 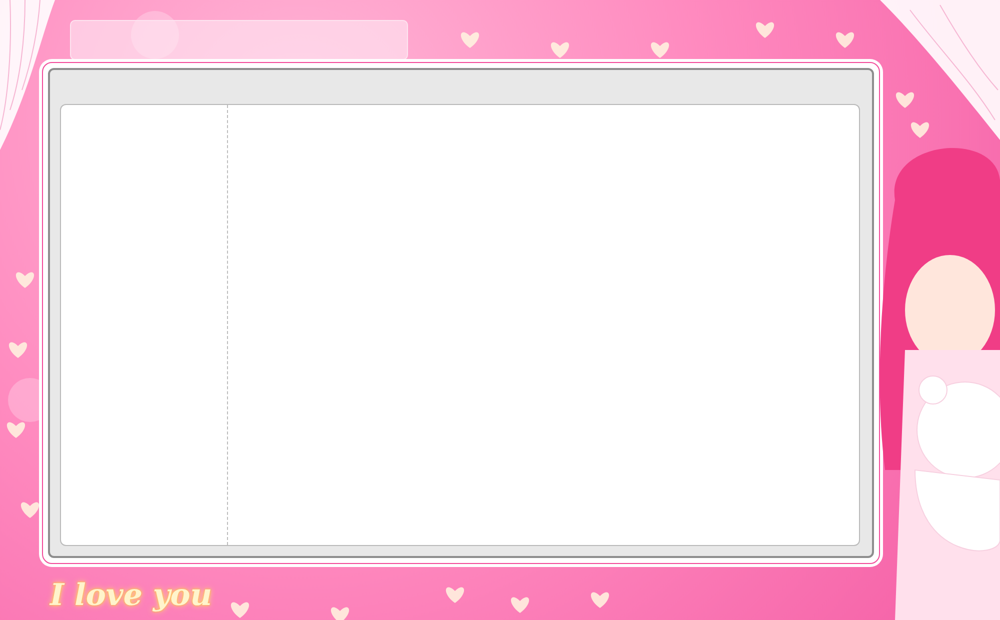 What do you see at coordinates (131, 595) in the screenshot?
I see `tagline-text: I love you` at bounding box center [131, 595].